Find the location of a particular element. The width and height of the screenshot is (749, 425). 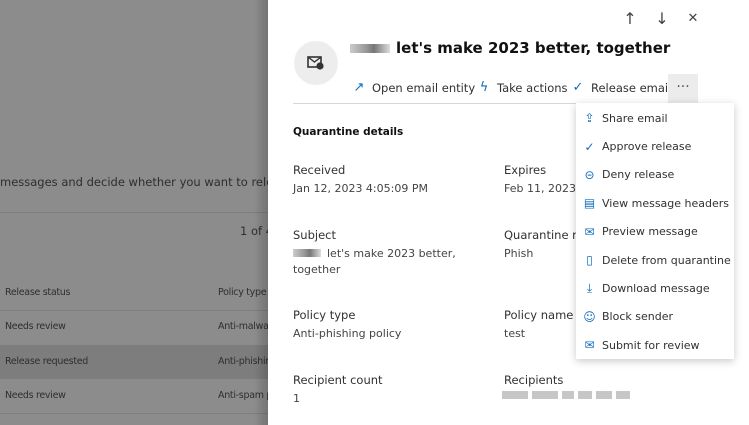

panel-shadow is located at coordinates (261, 212).